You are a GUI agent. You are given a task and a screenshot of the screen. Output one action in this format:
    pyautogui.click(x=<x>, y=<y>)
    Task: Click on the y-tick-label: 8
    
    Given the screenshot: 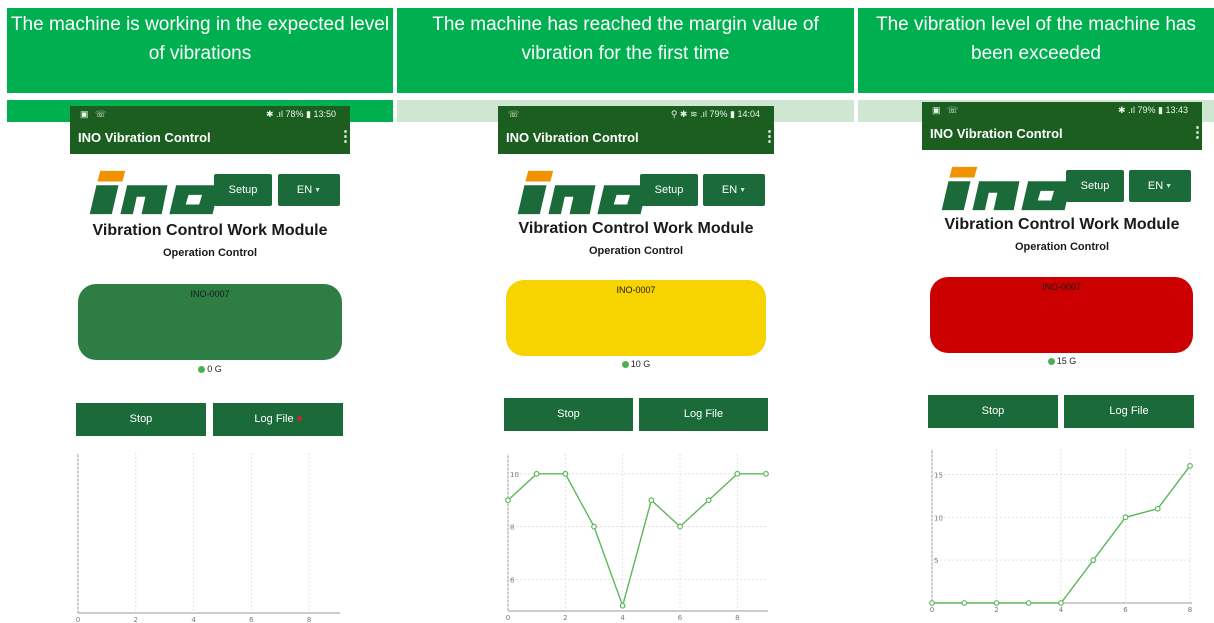 What is the action you would take?
    pyautogui.click(x=512, y=528)
    